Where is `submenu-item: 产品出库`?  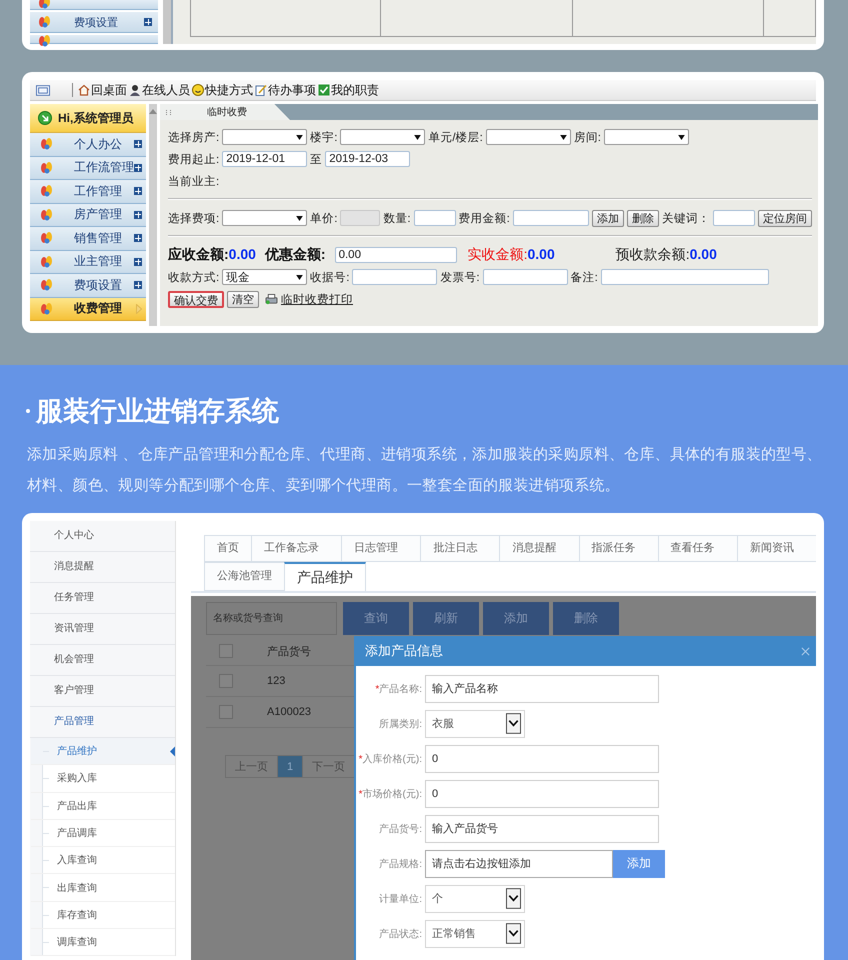
submenu-item: 产品出库 is located at coordinates (103, 806).